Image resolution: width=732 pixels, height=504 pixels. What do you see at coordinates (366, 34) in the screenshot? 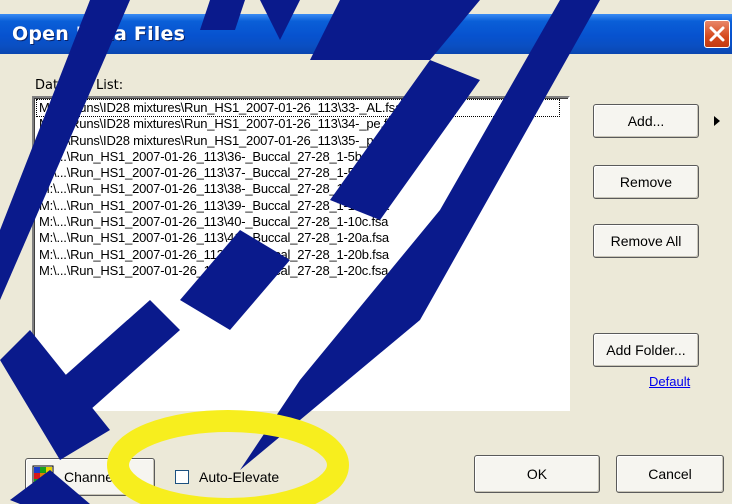
I see `title-bar: Open Data Files` at bounding box center [366, 34].